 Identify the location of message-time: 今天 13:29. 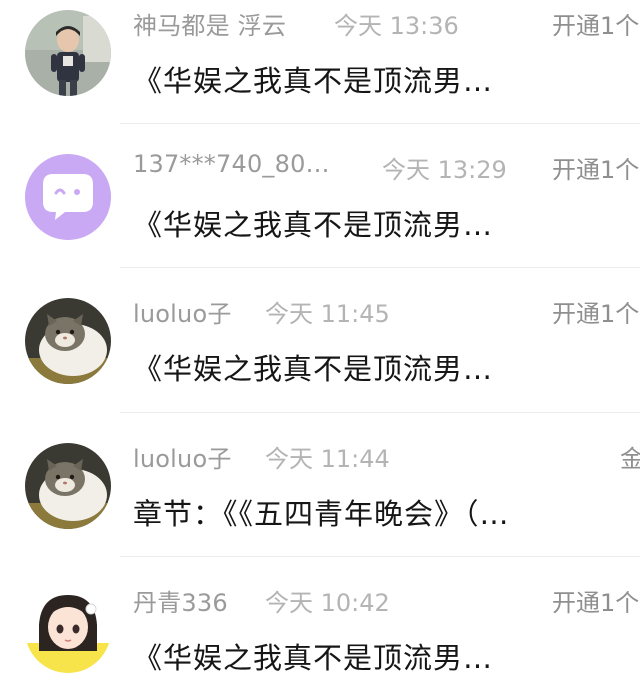
(444, 170).